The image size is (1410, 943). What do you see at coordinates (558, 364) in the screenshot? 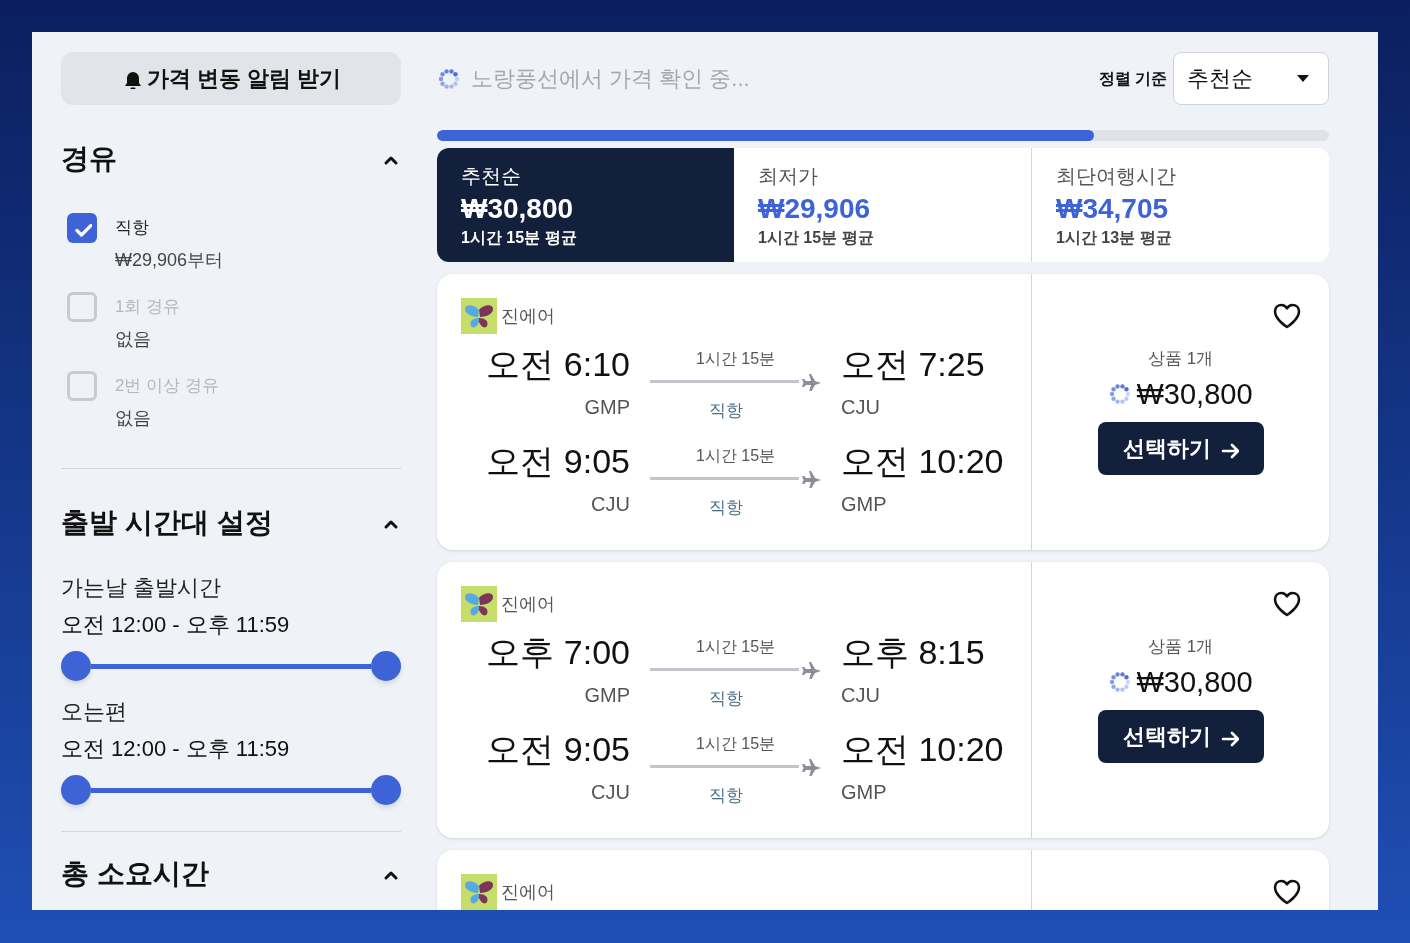
I see `departure-time: 오전 6:10` at bounding box center [558, 364].